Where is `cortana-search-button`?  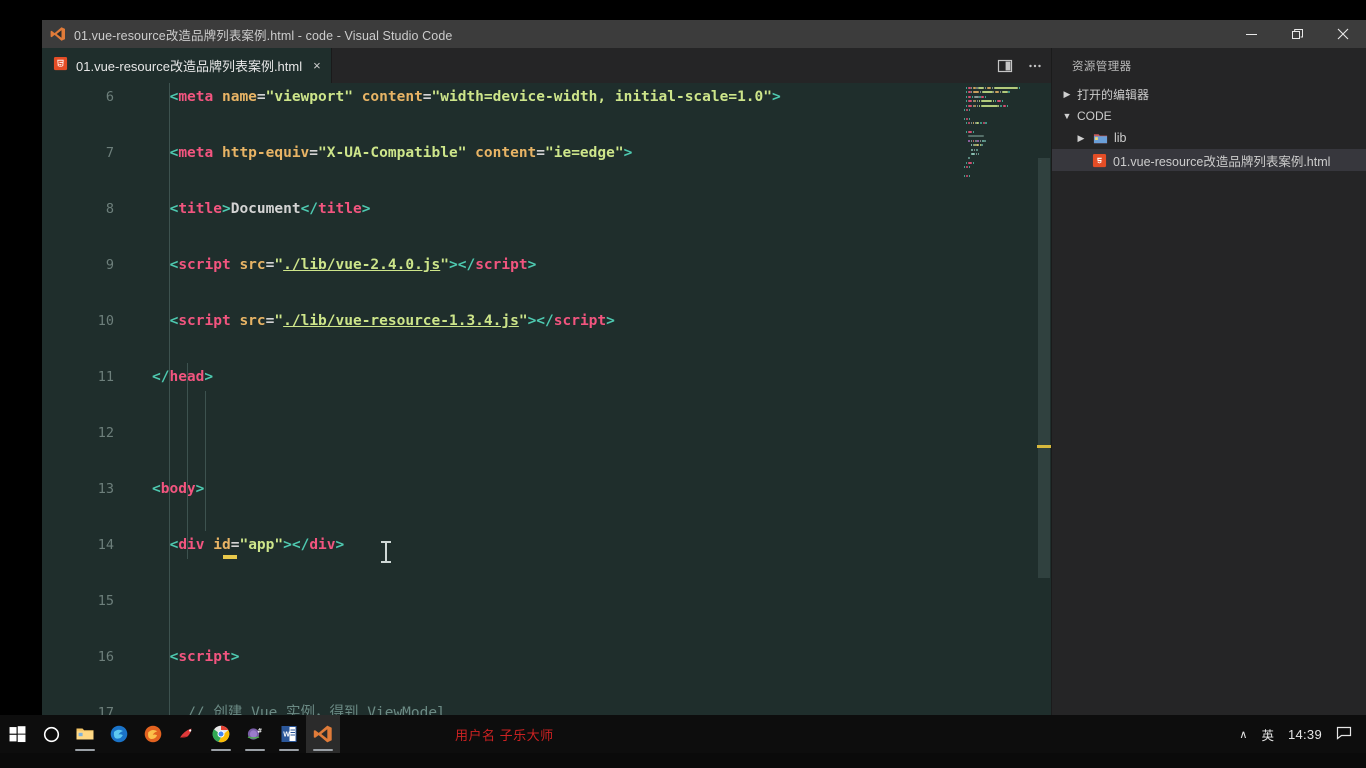 cortana-search-button is located at coordinates (51, 734).